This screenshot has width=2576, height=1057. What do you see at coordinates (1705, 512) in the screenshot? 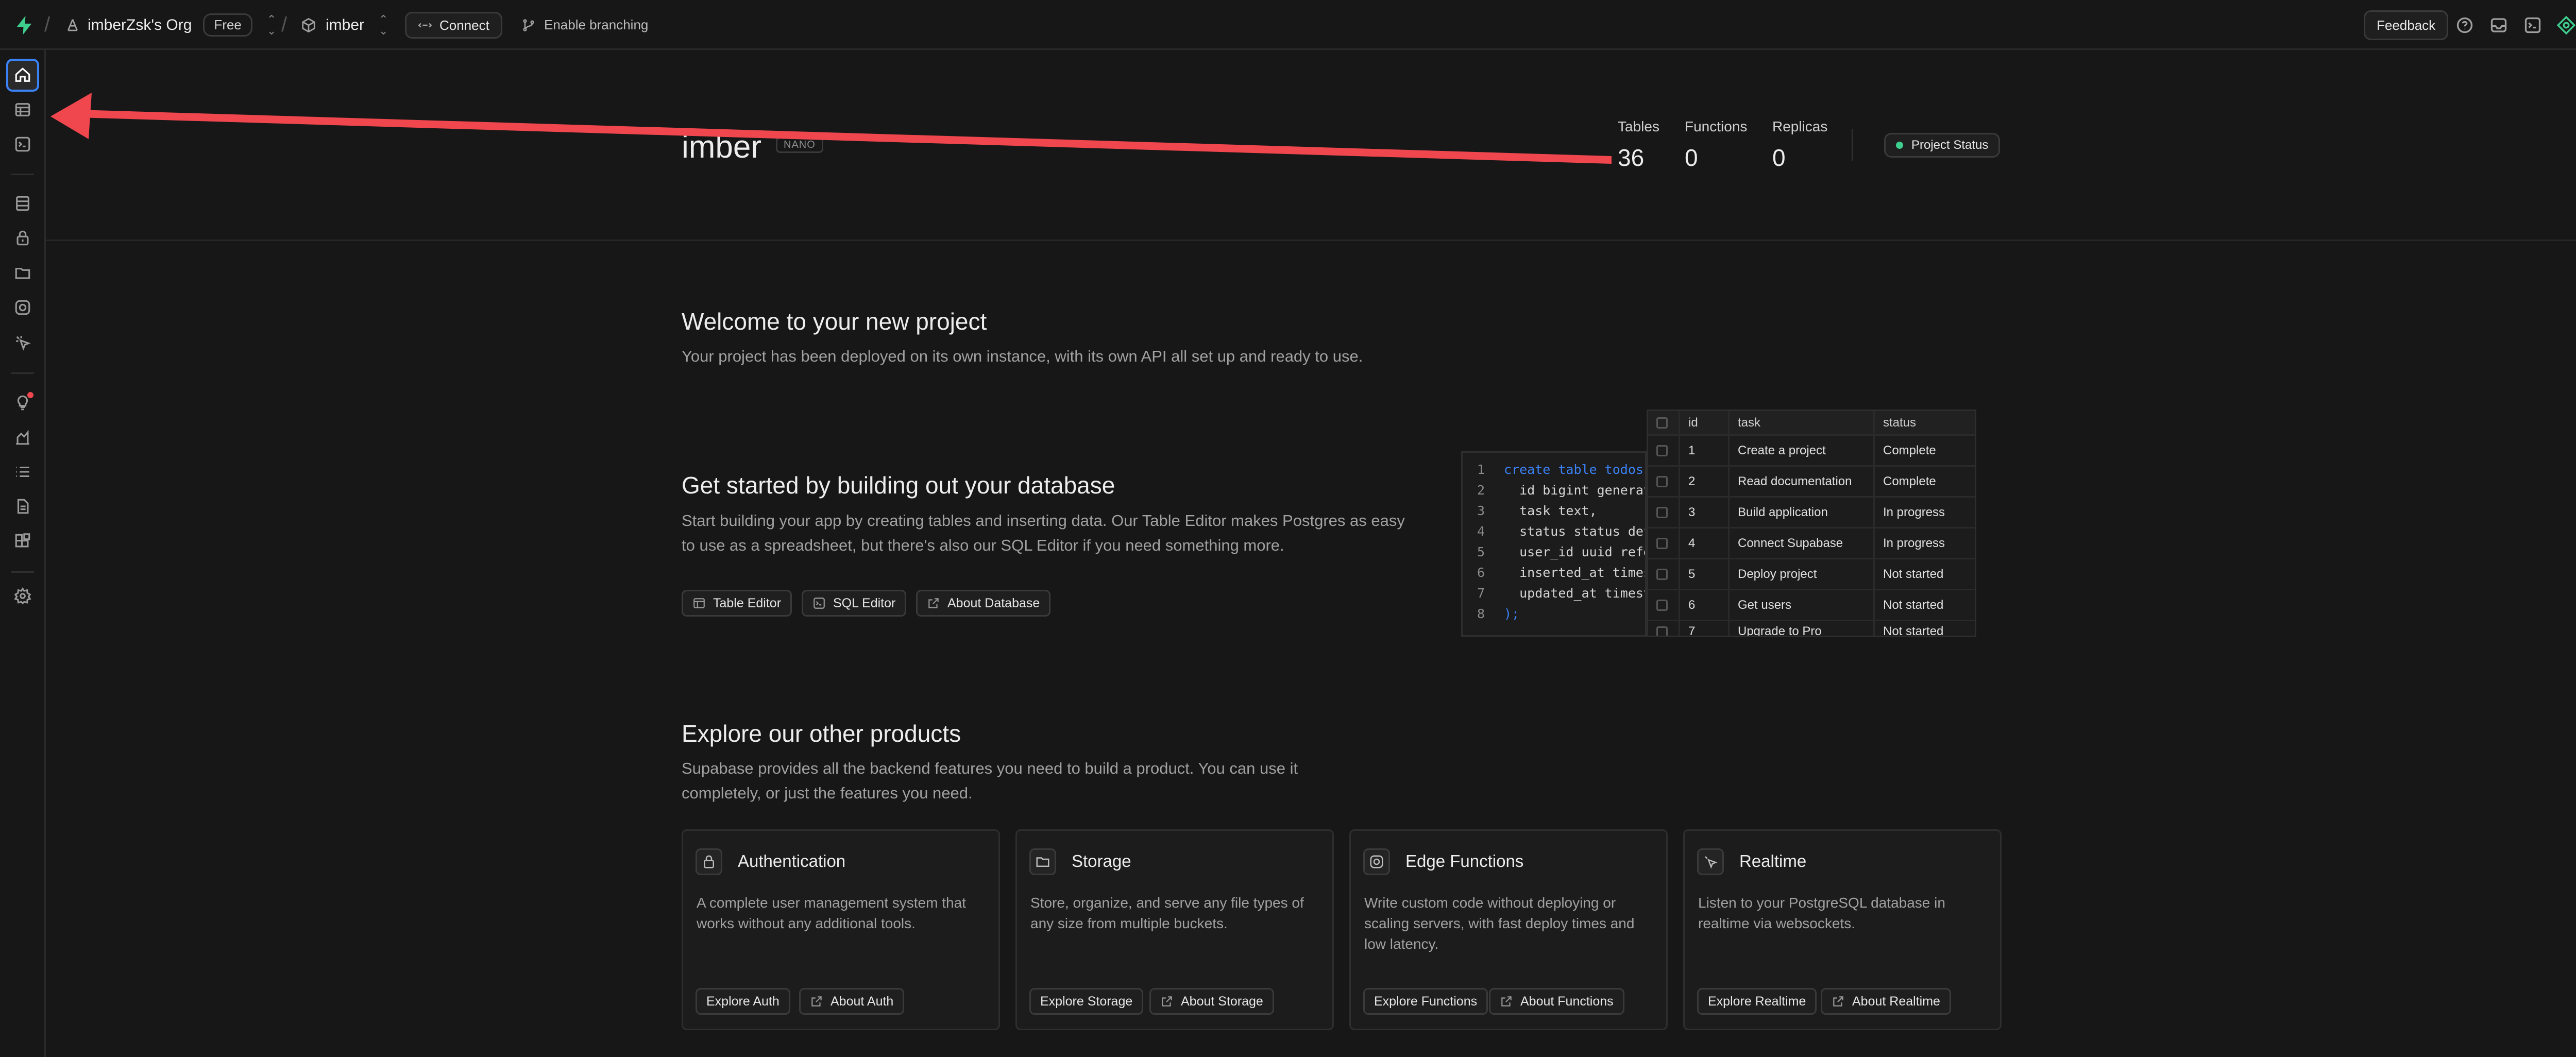
I see `cell-id: 3` at bounding box center [1705, 512].